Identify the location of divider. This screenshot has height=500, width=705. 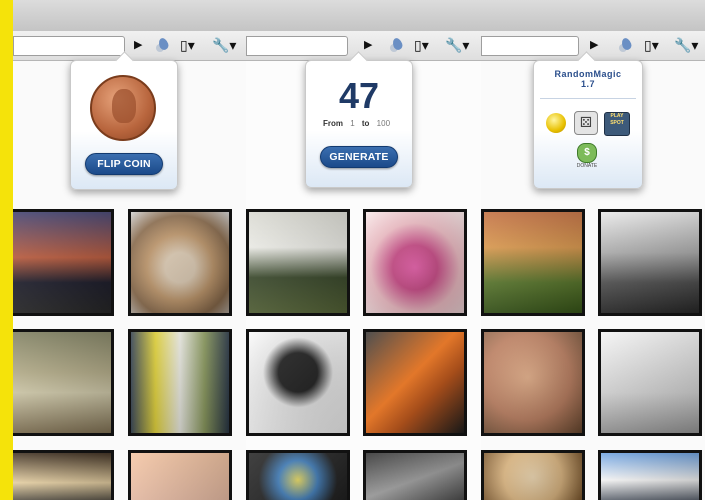
(588, 98).